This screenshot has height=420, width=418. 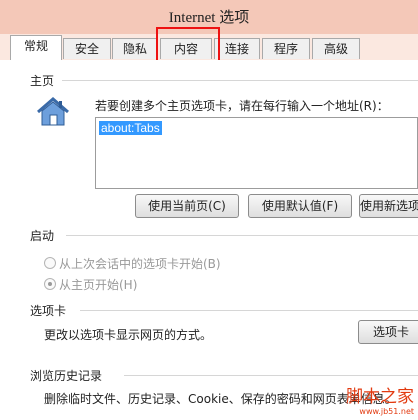 I want to click on tab-privacy: 隐私, so click(x=135, y=48).